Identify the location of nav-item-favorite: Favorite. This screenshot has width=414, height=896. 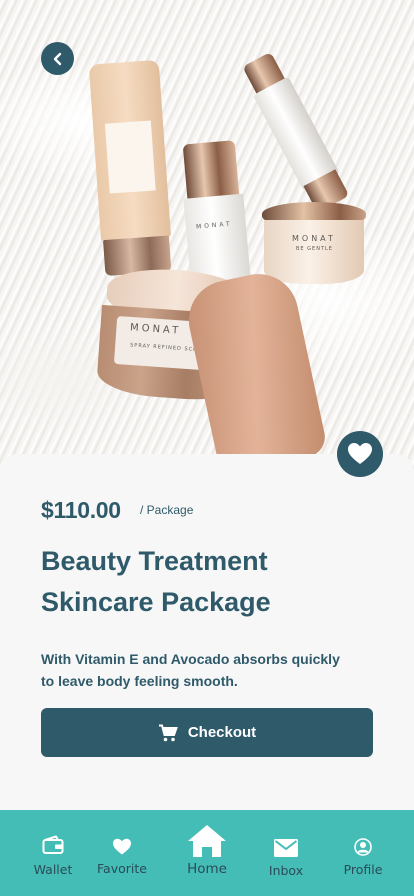
(122, 853).